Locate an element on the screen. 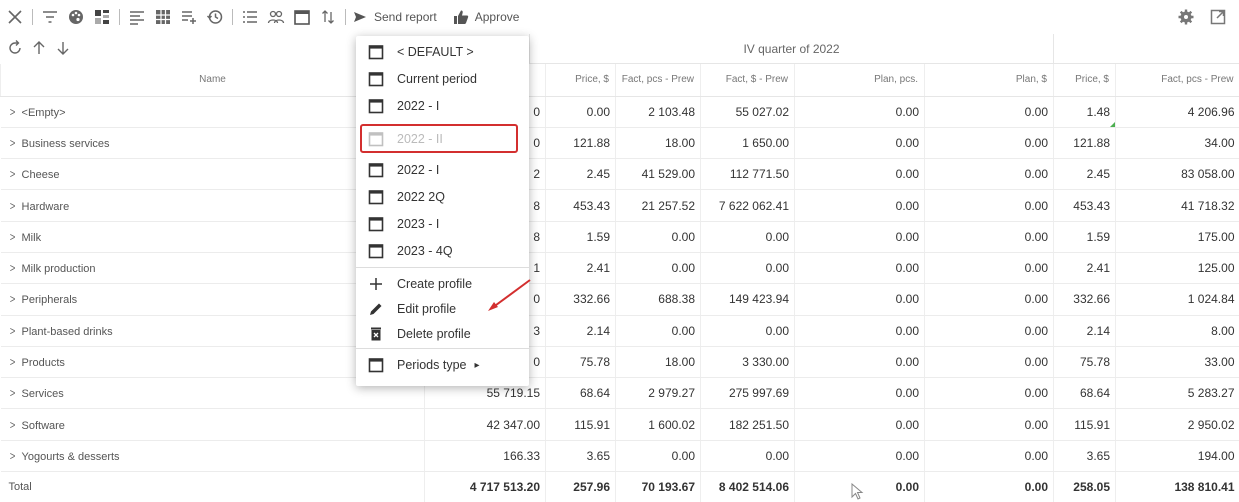 Image resolution: width=1239 pixels, height=502 pixels. column-header: Plan, pcs. is located at coordinates (859, 80).